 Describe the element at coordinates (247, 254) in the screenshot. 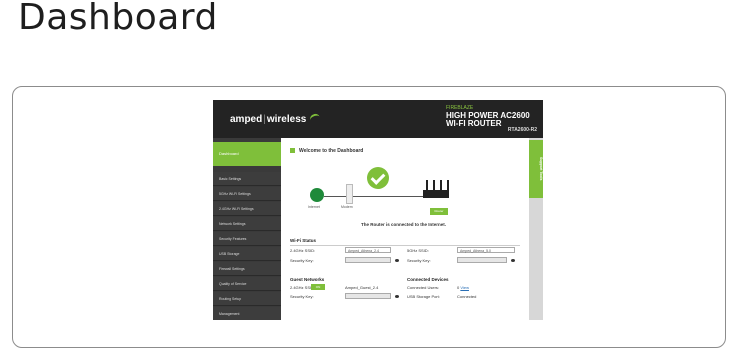

I see `sidebar-item-usb-storage: USB Storage` at that location.